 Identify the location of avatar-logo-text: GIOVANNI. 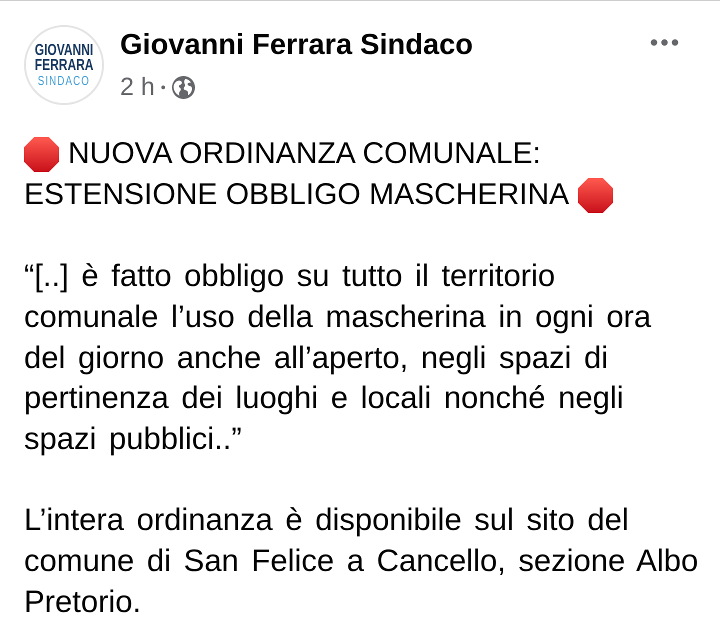
(64, 50).